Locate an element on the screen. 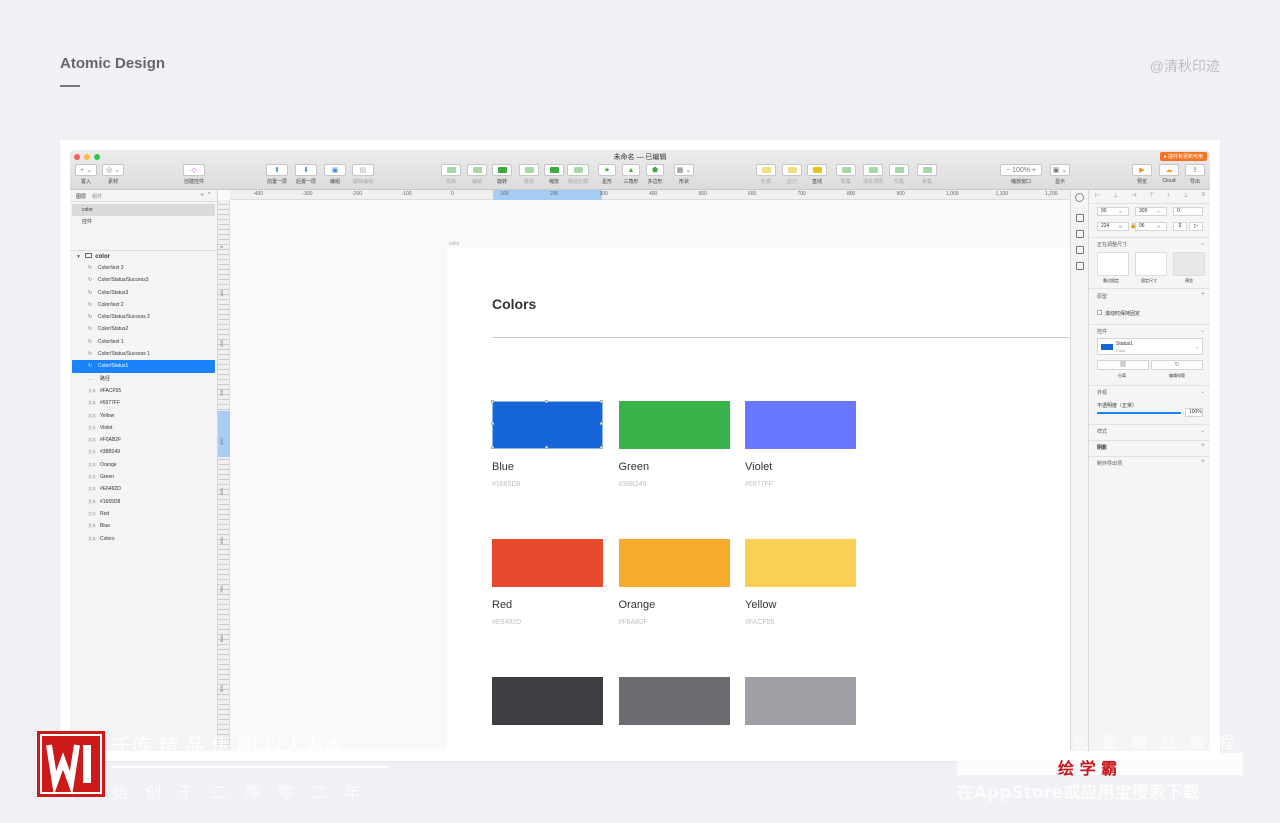 The width and height of the screenshot is (1280, 823). layer-item: ↻ Color/text 3 is located at coordinates (143, 268).